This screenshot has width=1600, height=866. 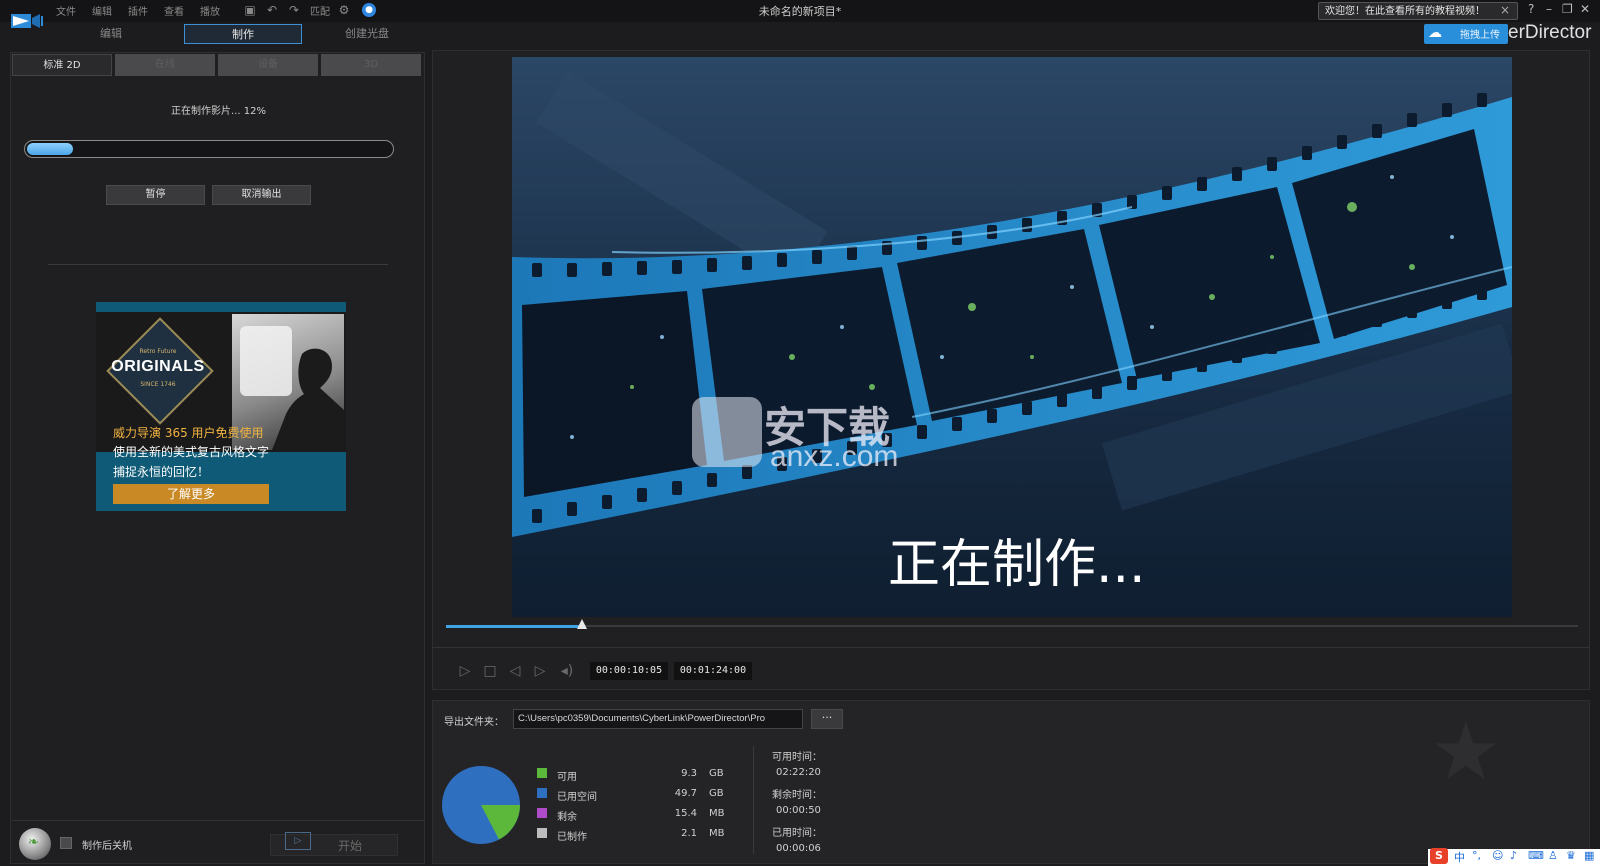 What do you see at coordinates (1466, 751) in the screenshot?
I see `film-reel-decoration-icon: ★` at bounding box center [1466, 751].